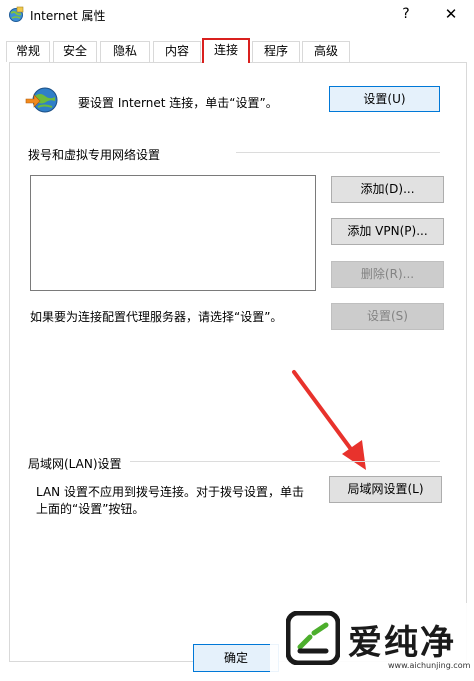 The image size is (474, 681). What do you see at coordinates (170, 492) in the screenshot?
I see `lan-description-line-1: LAN 设置不应用到拨号连接。对于拨号设置，单击` at bounding box center [170, 492].